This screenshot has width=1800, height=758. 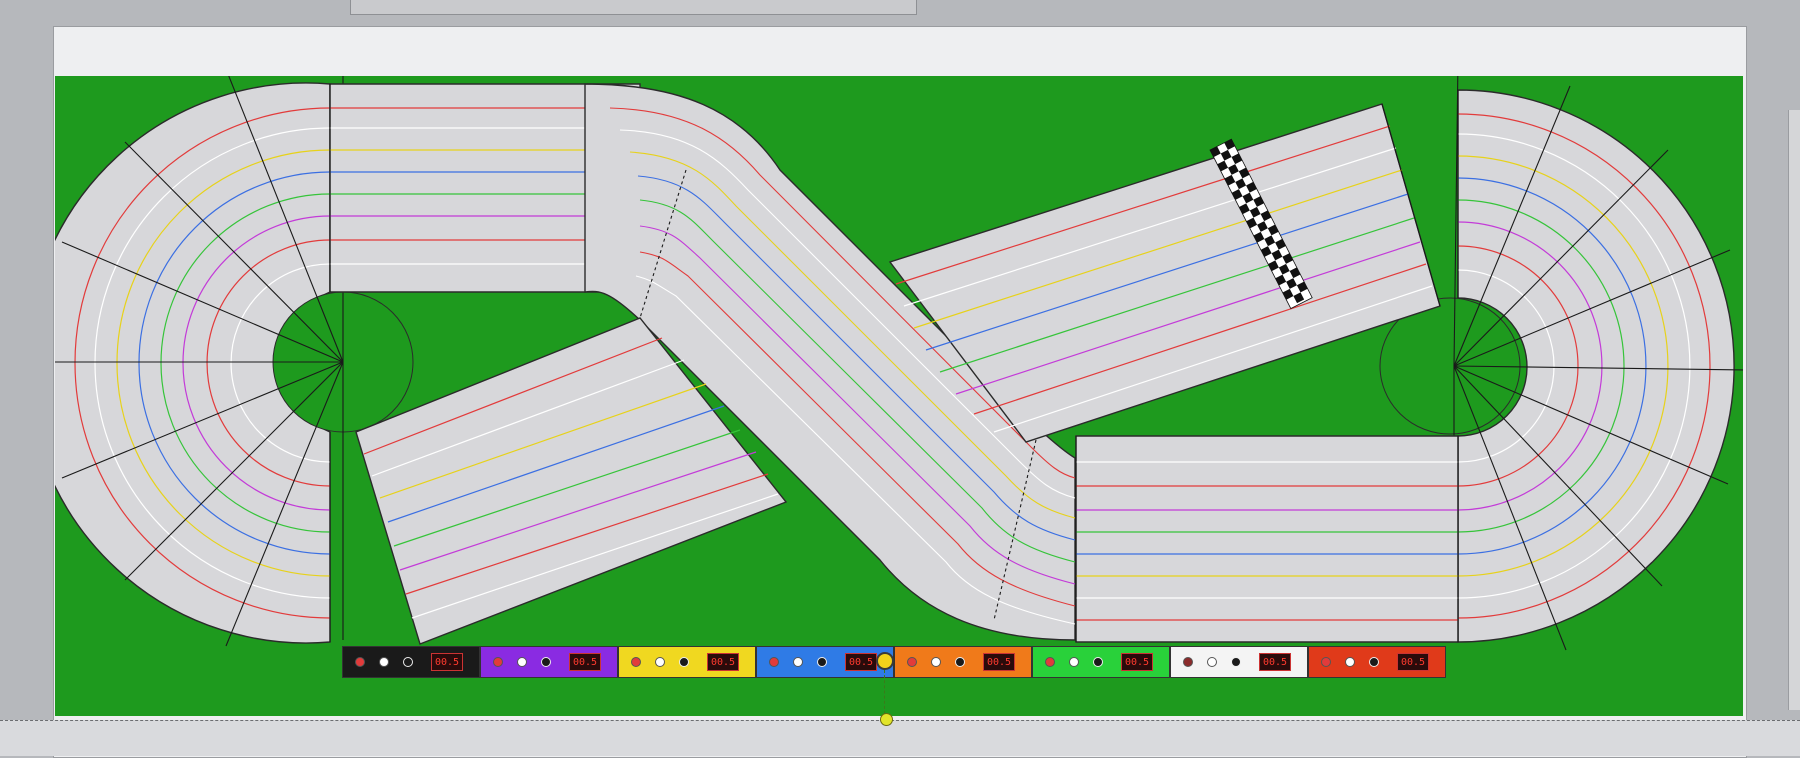 I want to click on lane-bar-2: 00.5, so click(x=549, y=662).